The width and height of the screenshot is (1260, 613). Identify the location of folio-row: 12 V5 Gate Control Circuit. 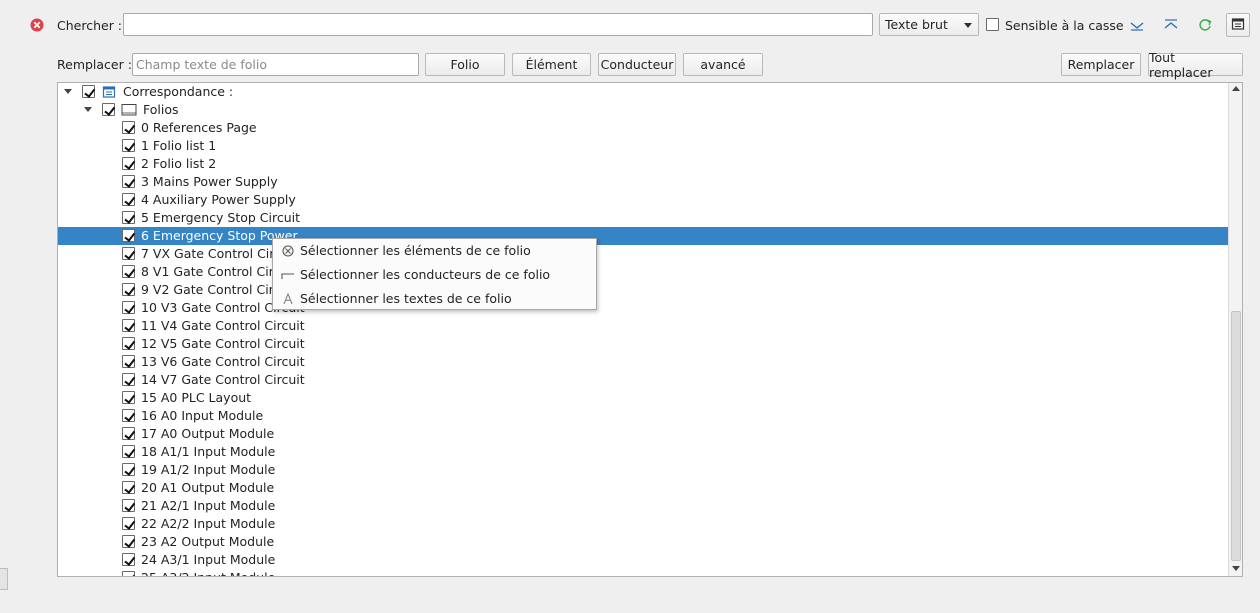
(643, 344).